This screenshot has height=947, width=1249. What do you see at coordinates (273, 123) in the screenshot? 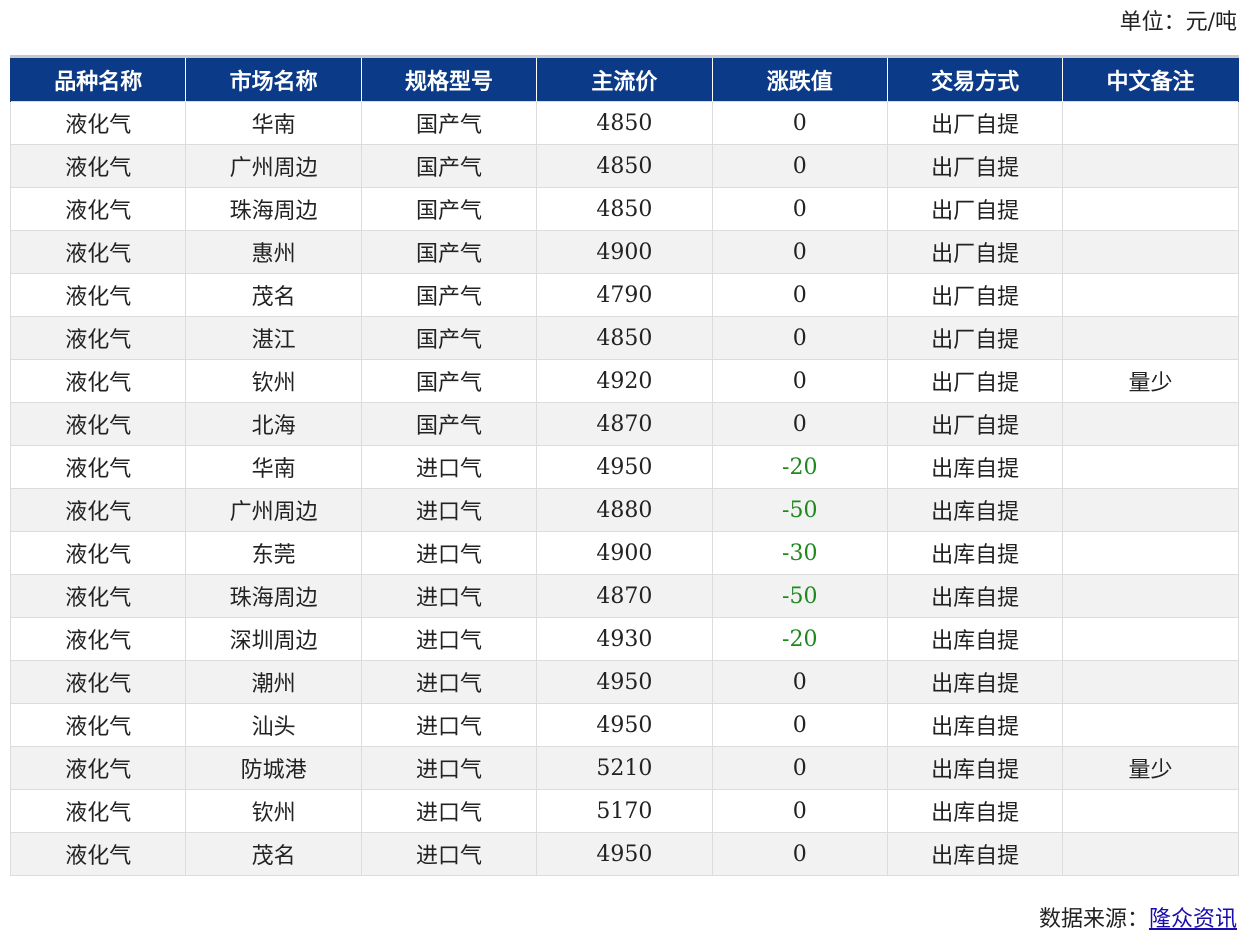
I see `cell-market: 华南` at bounding box center [273, 123].